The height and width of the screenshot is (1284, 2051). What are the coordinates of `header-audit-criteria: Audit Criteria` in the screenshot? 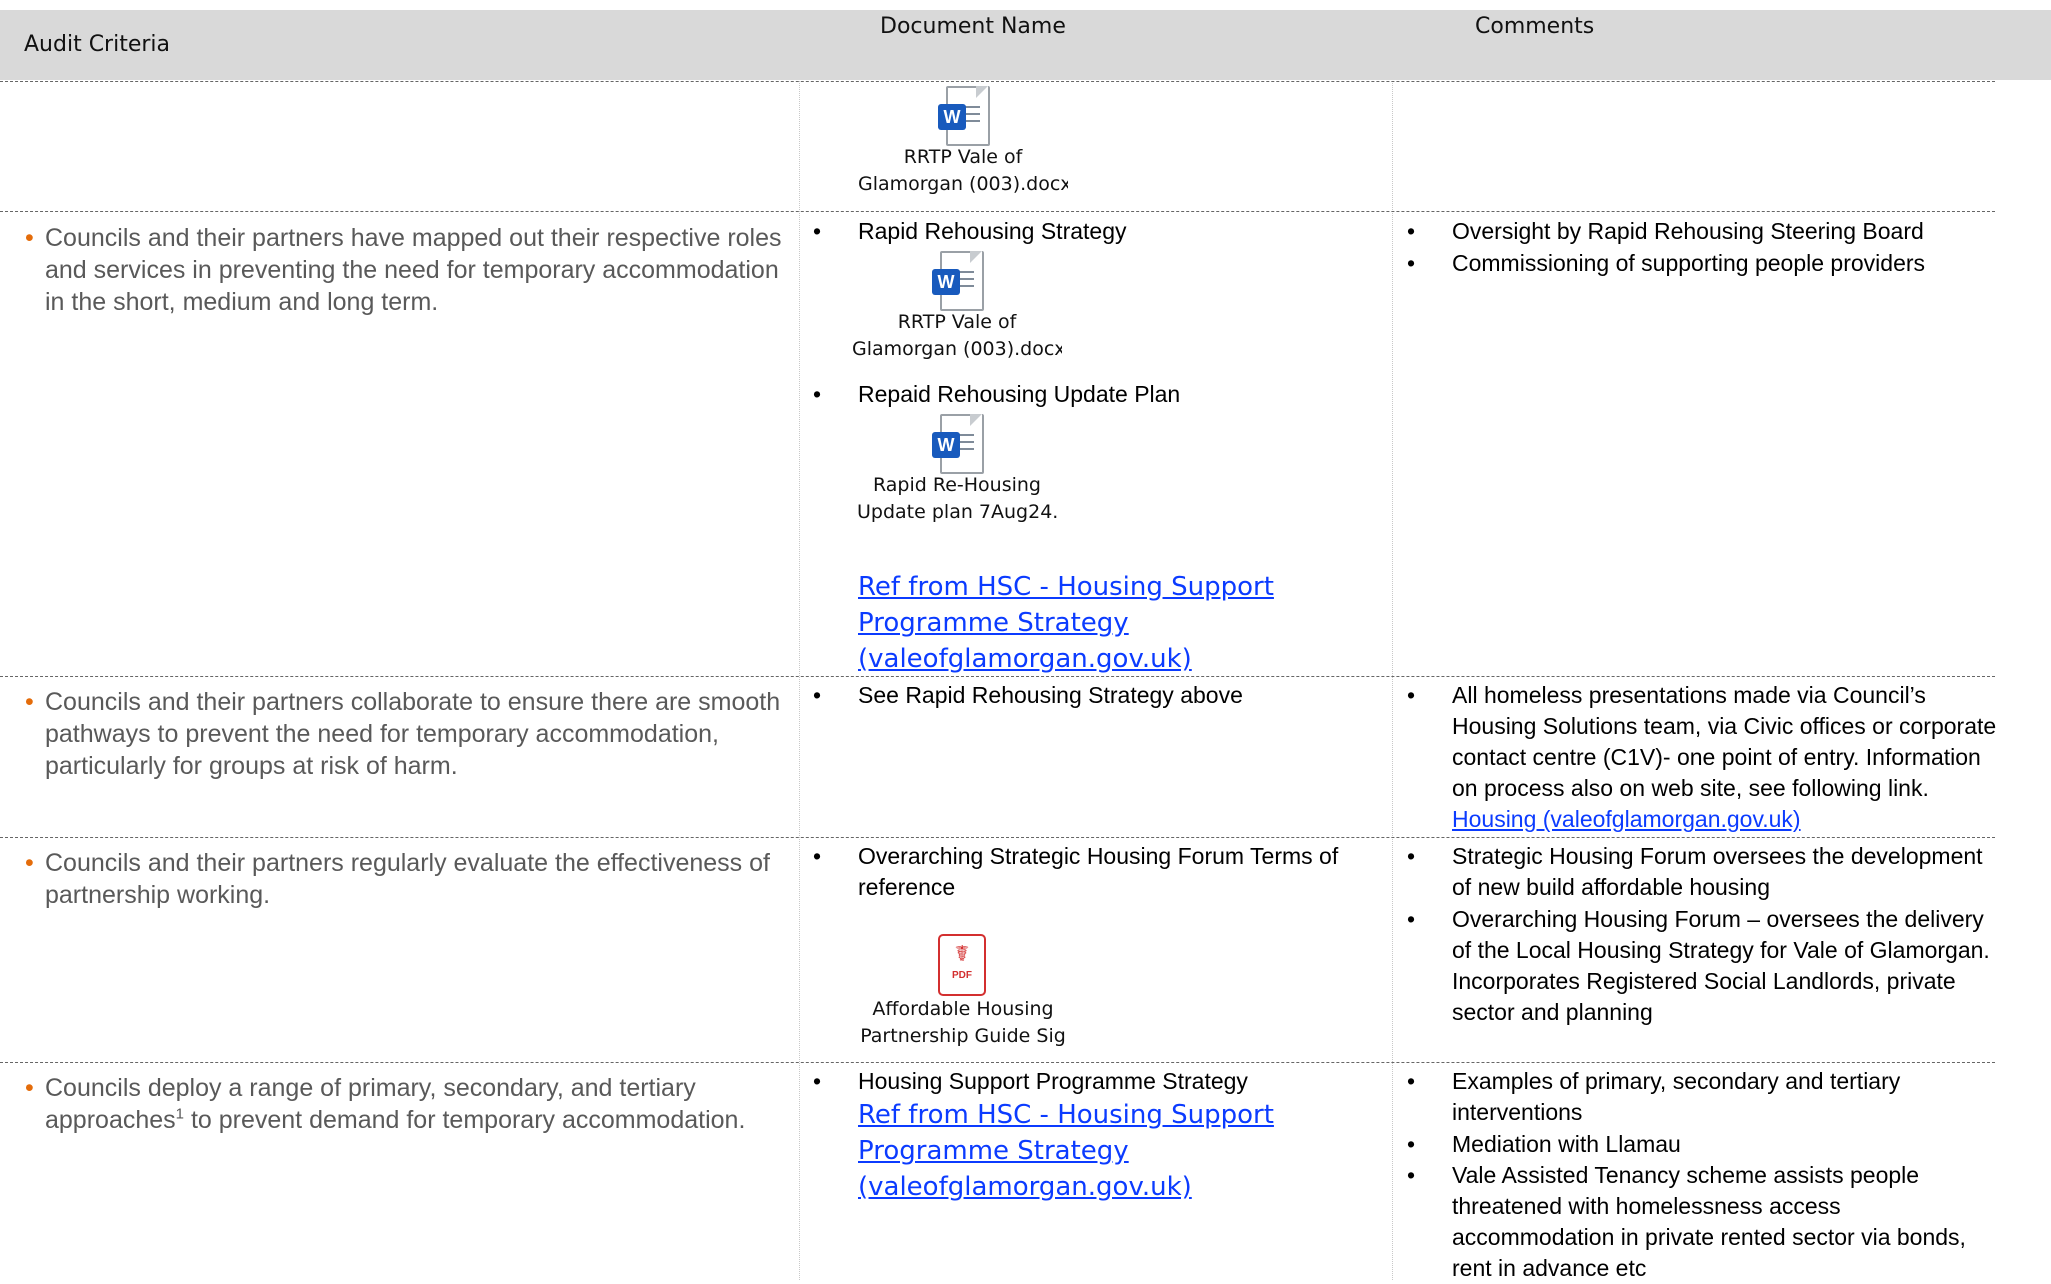 It's located at (97, 44).